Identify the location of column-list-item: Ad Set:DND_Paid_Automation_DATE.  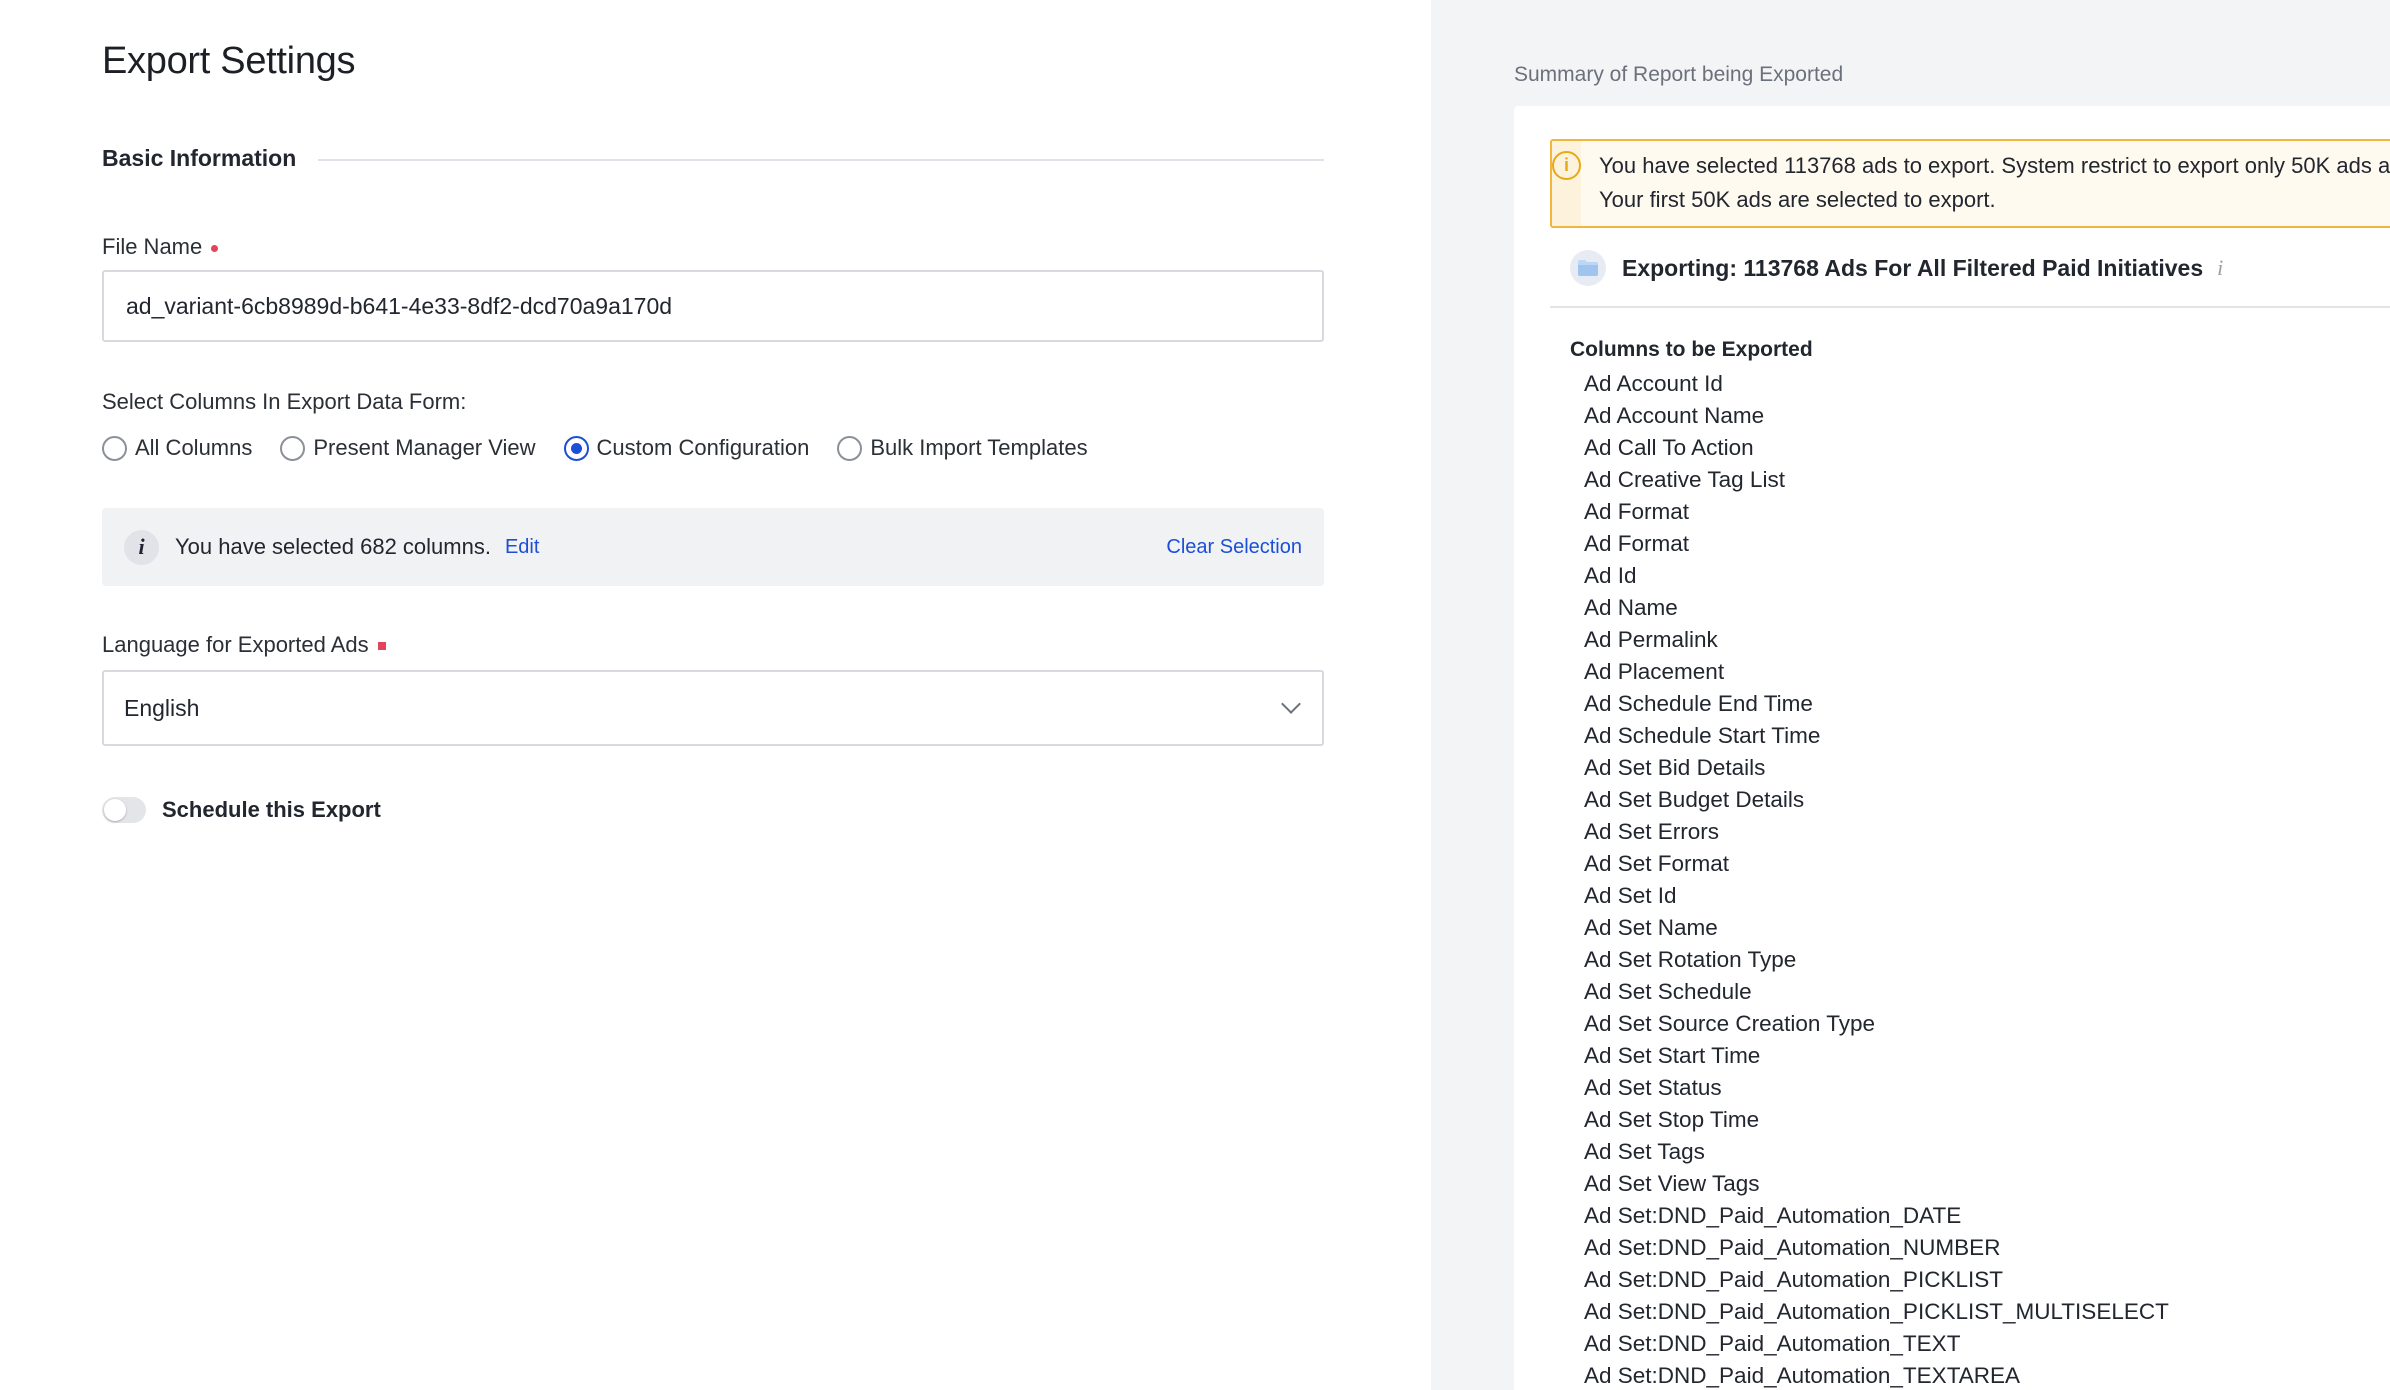
(1773, 1215).